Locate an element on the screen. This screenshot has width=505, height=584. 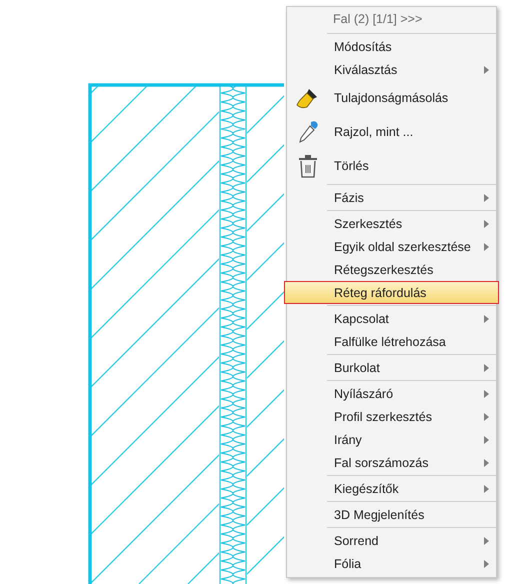
menu-item: Egyik oldal szerkesztése is located at coordinates (391, 246).